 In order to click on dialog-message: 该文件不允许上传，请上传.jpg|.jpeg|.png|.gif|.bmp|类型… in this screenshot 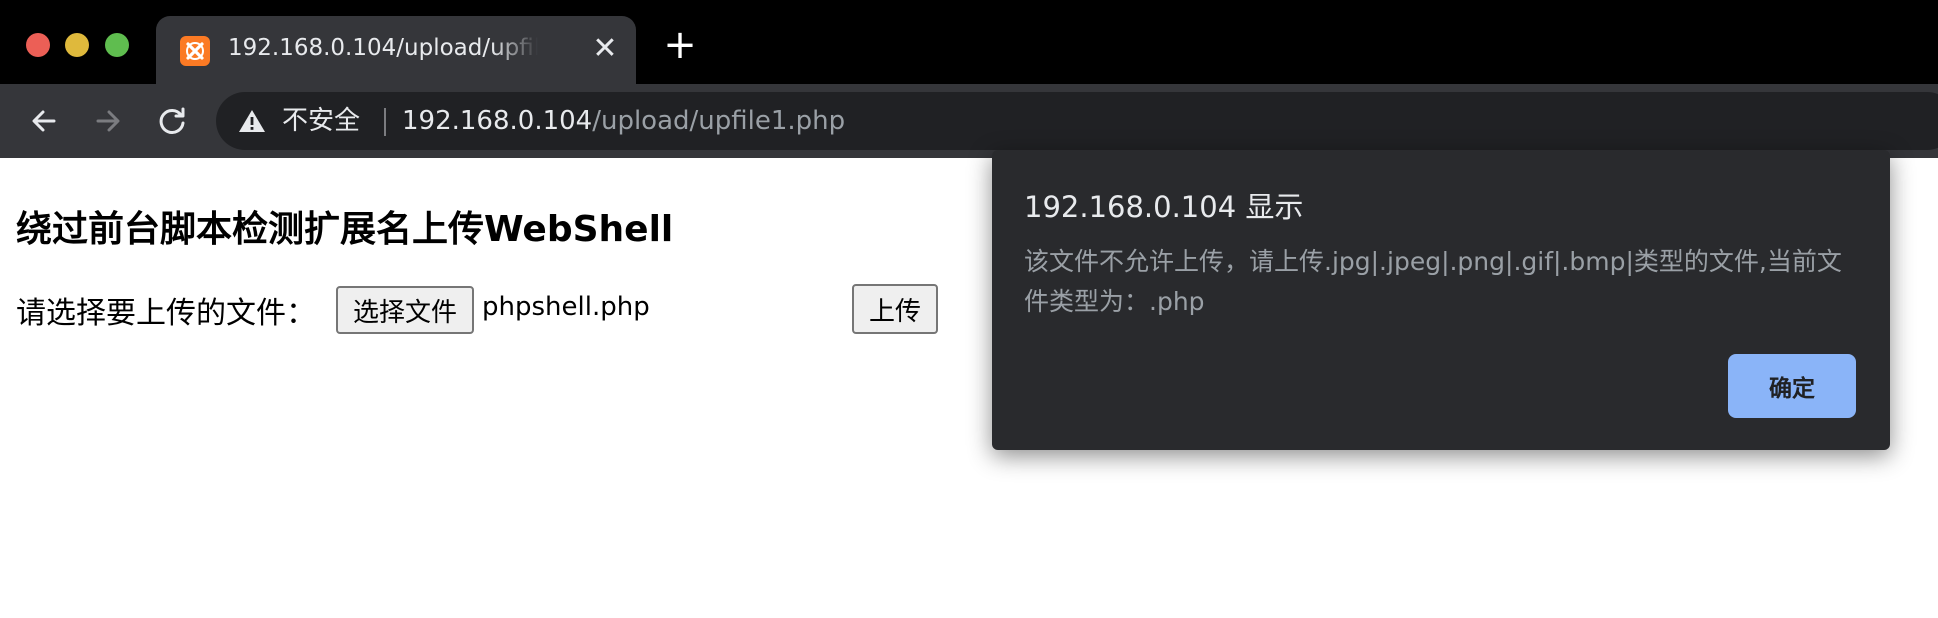, I will do `click(1433, 281)`.